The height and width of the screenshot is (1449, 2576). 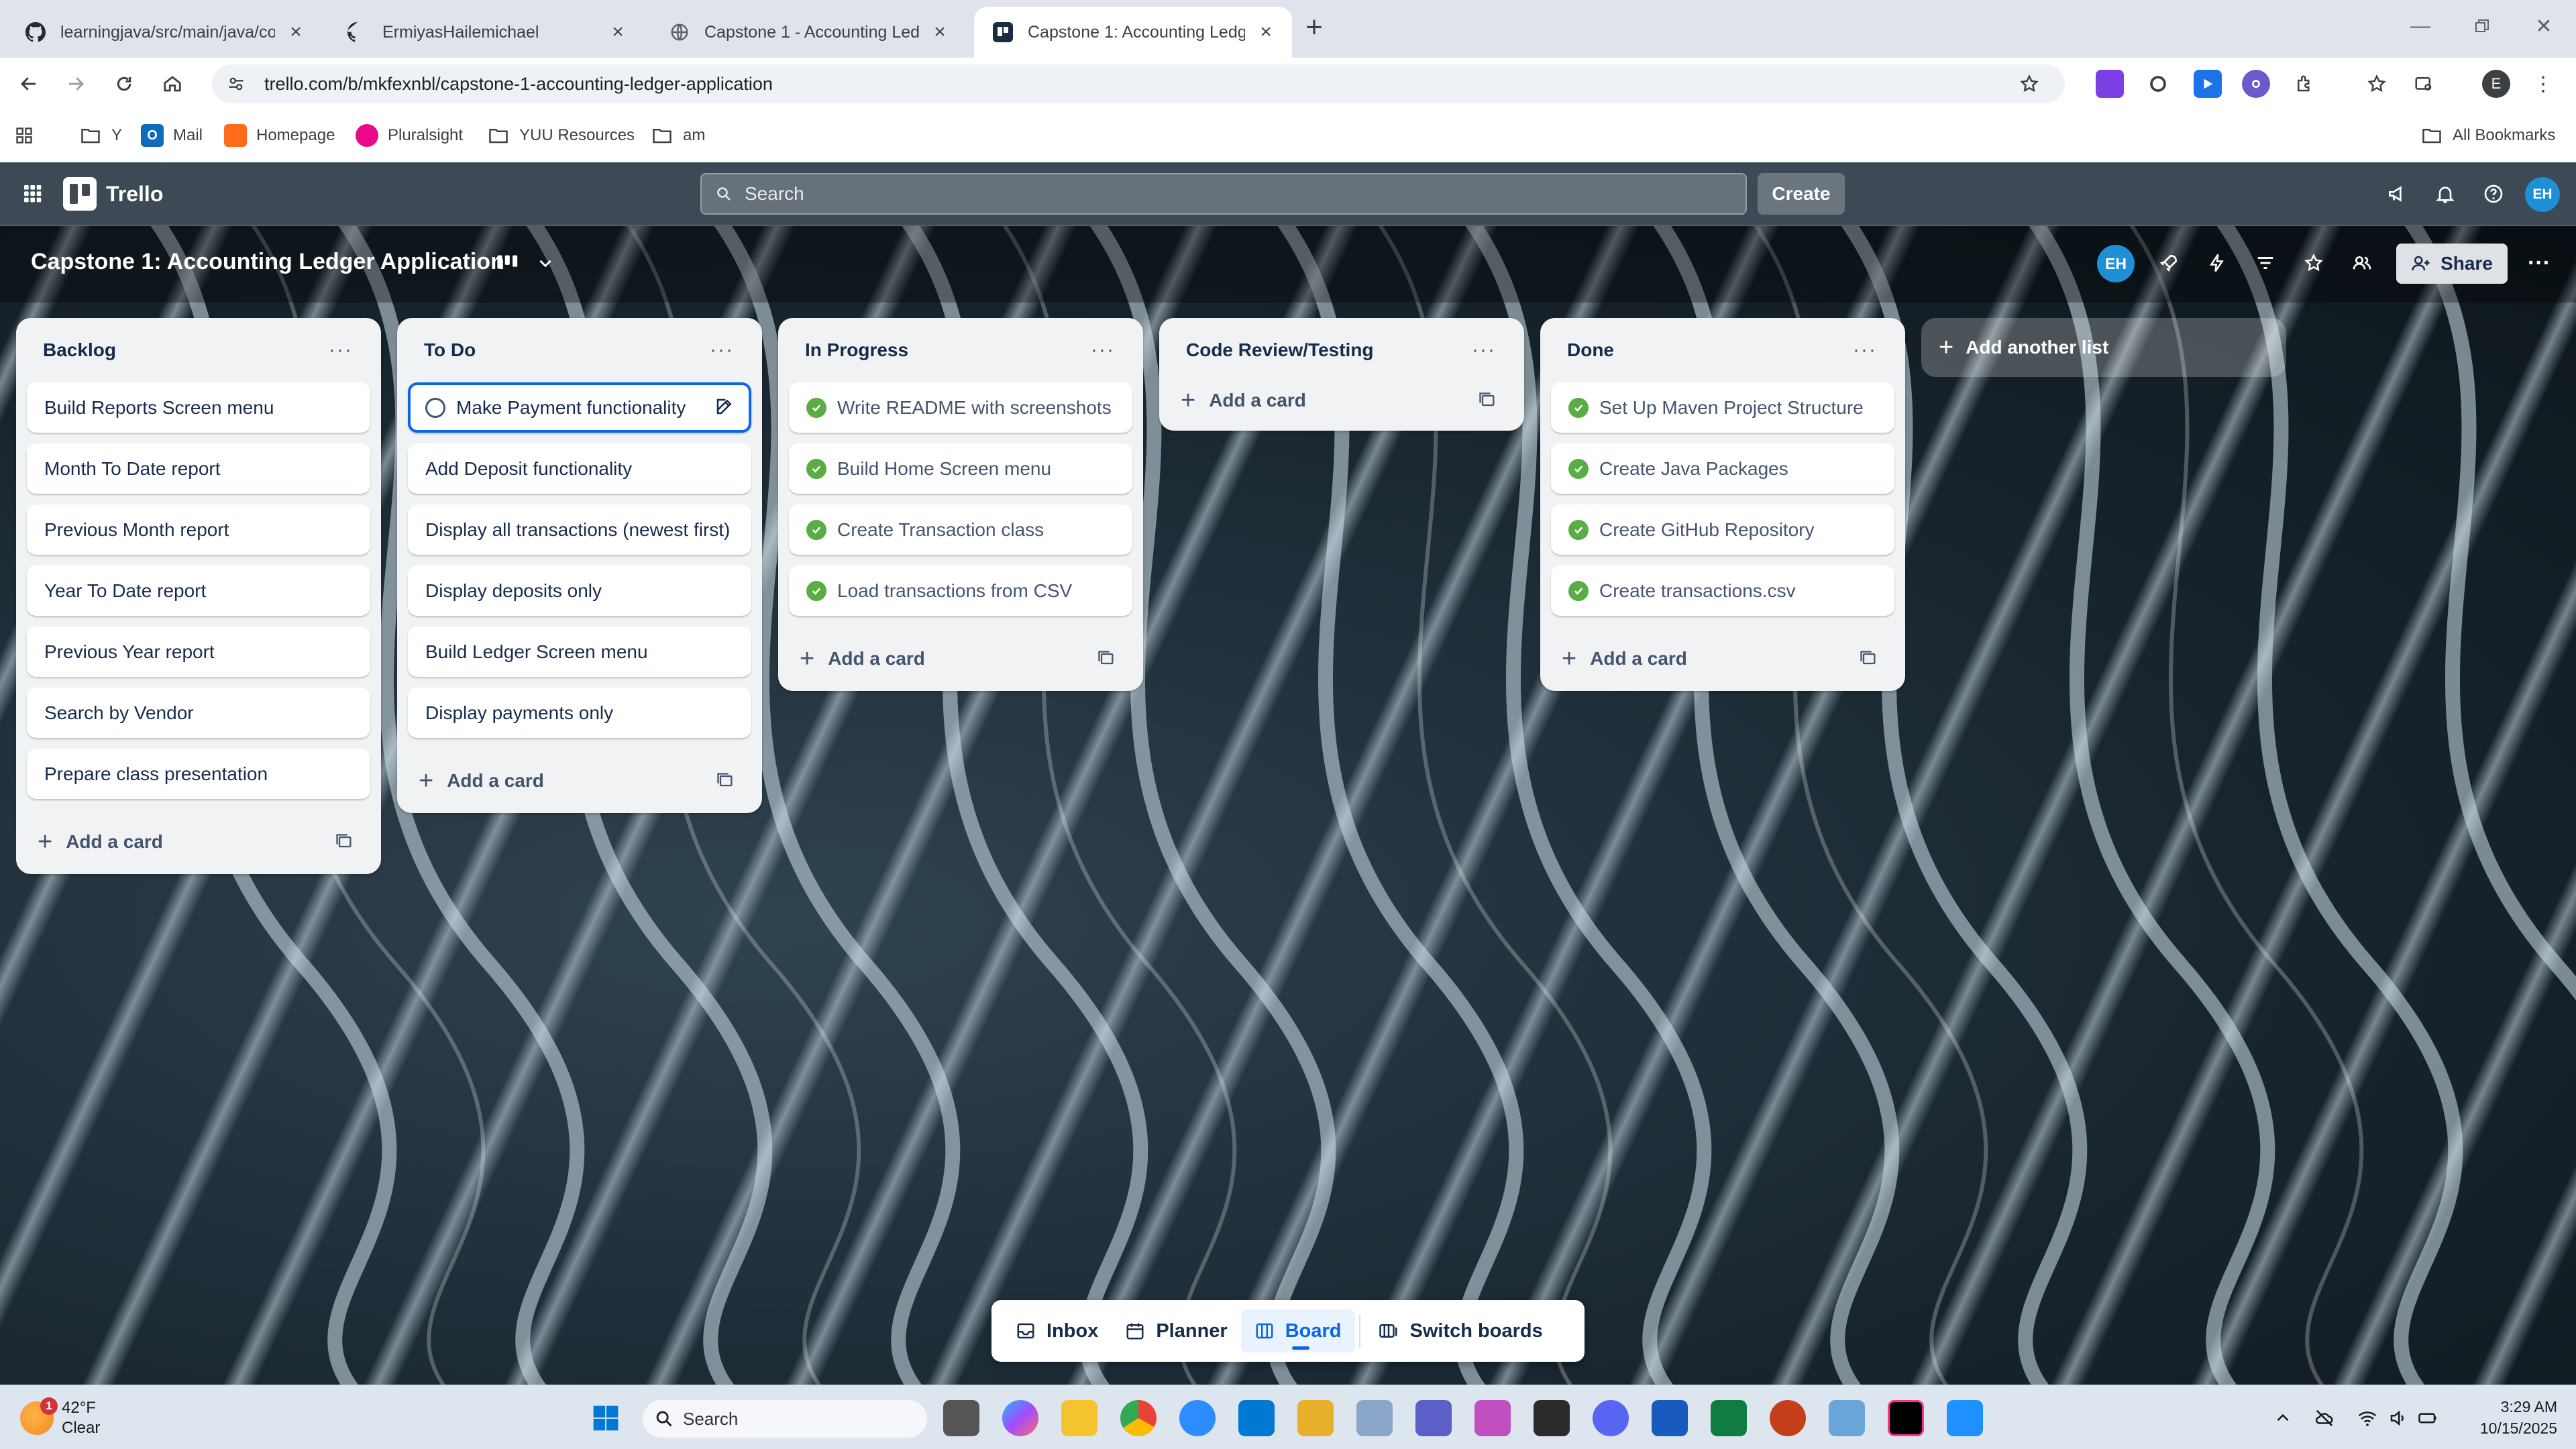 What do you see at coordinates (2313, 263) in the screenshot?
I see `star-icon` at bounding box center [2313, 263].